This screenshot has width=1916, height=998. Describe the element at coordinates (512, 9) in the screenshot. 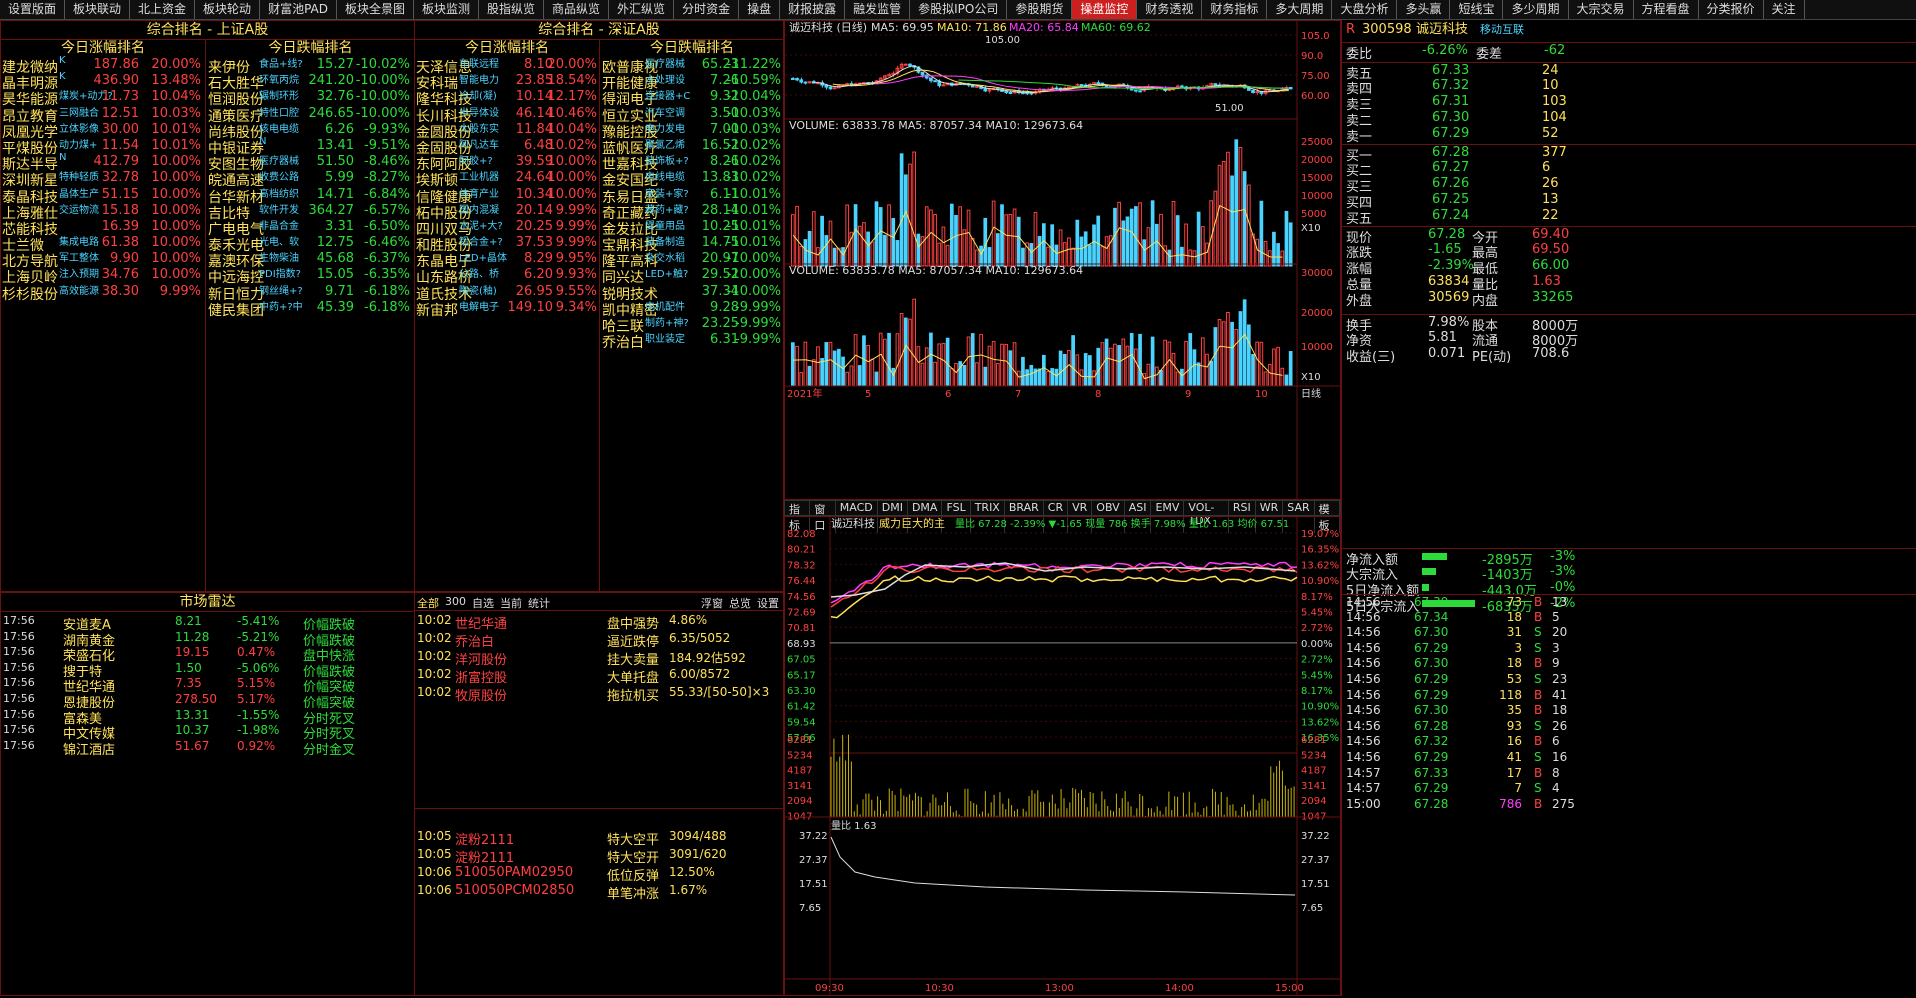

I see `tab-7: 股指纵览` at that location.